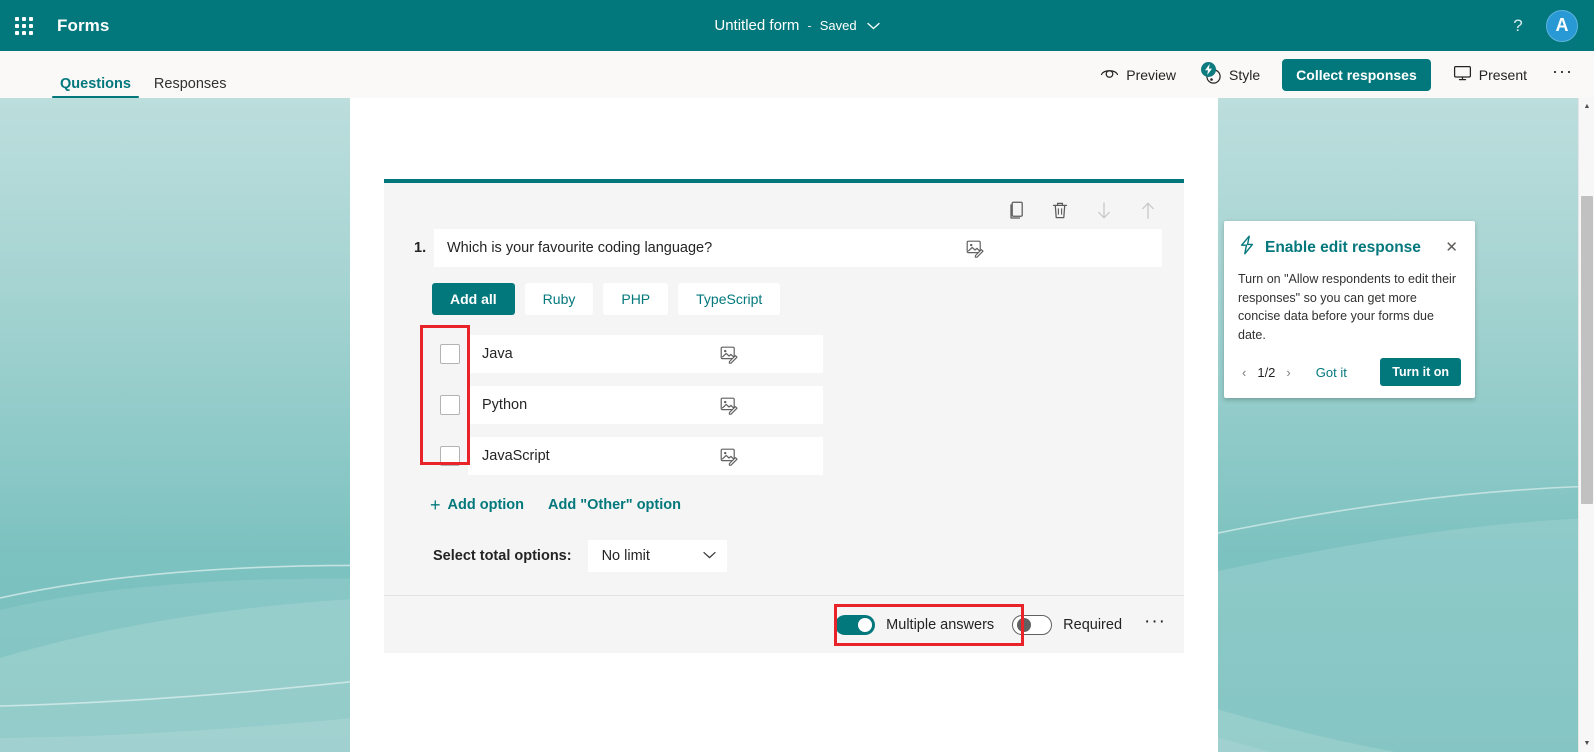 The image size is (1594, 752). What do you see at coordinates (1562, 25) in the screenshot?
I see `avatar: A` at bounding box center [1562, 25].